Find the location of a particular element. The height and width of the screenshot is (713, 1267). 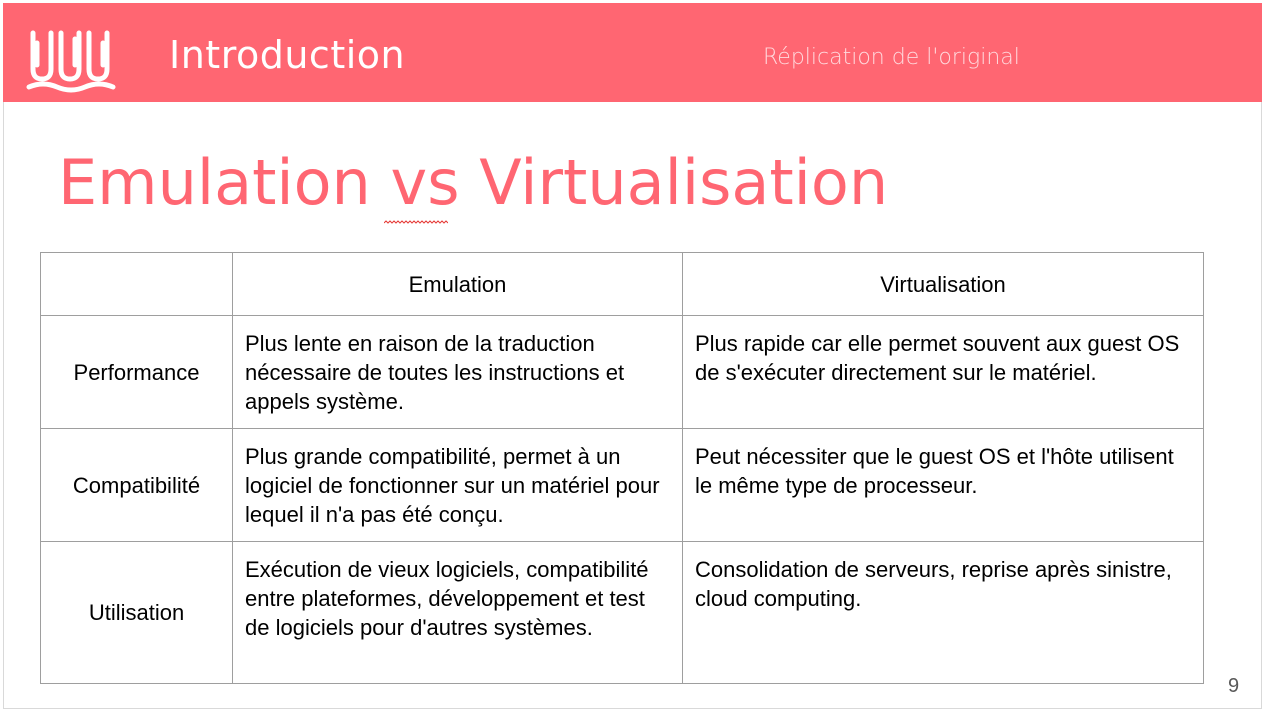

page-number: 9 is located at coordinates (1234, 686).